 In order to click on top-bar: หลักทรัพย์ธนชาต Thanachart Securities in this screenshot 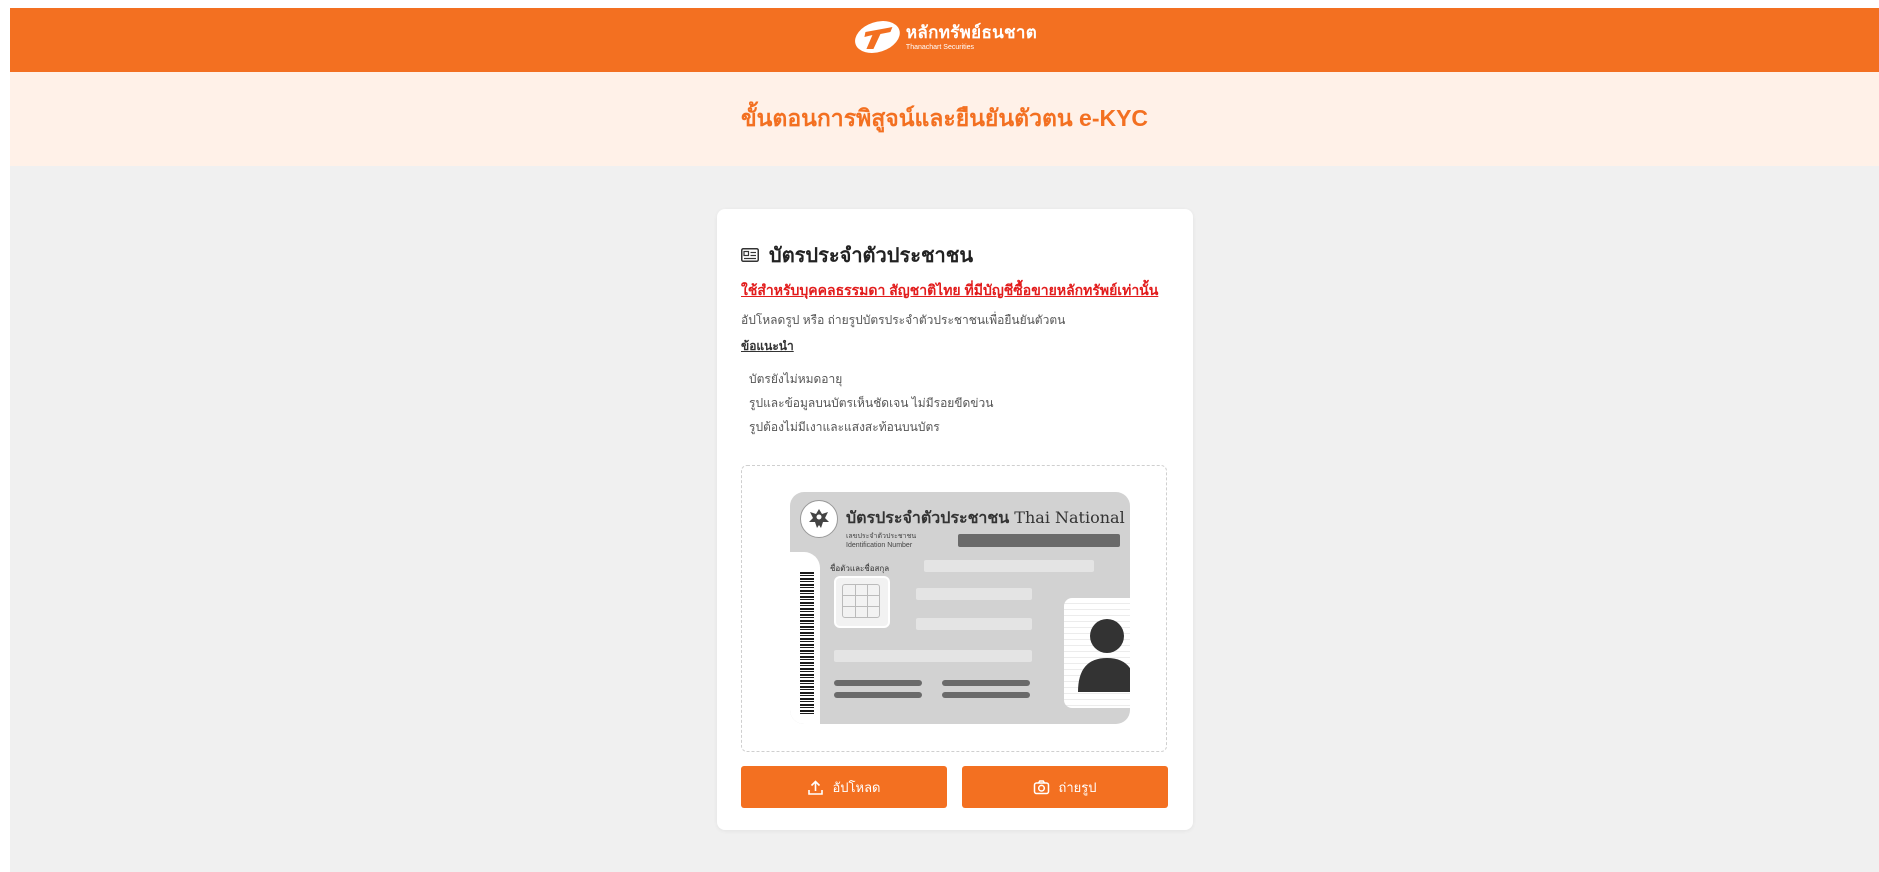, I will do `click(944, 40)`.